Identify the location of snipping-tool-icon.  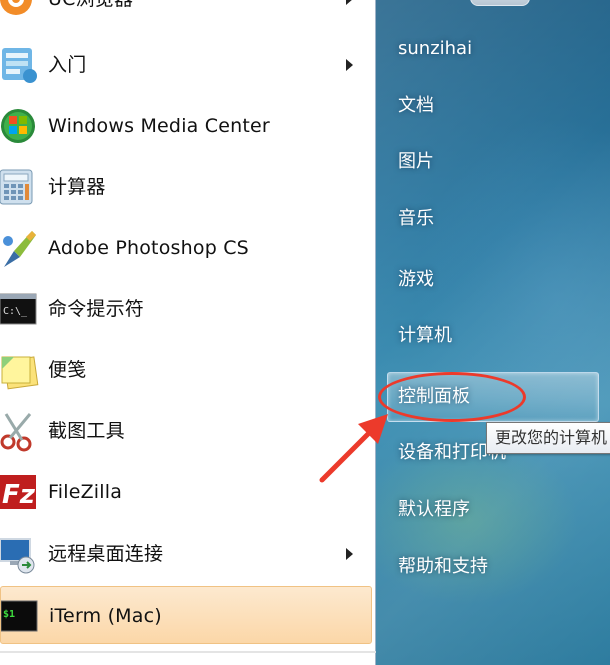
(20, 431).